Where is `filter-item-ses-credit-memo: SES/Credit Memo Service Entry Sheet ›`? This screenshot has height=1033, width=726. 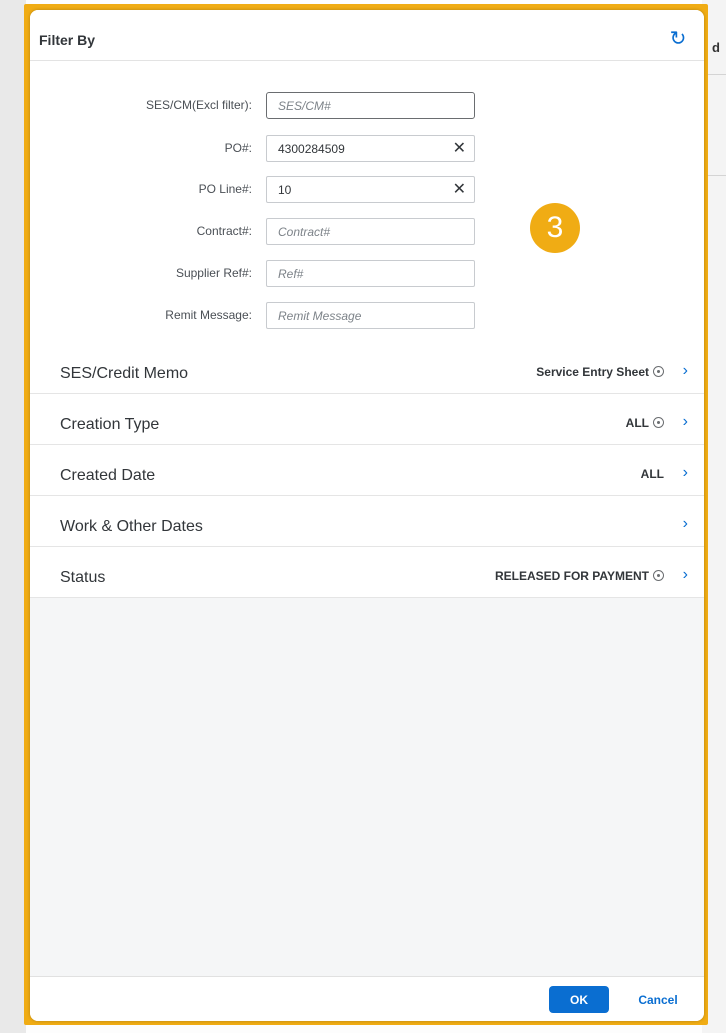
filter-item-ses-credit-memo: SES/Credit Memo Service Entry Sheet › is located at coordinates (367, 368).